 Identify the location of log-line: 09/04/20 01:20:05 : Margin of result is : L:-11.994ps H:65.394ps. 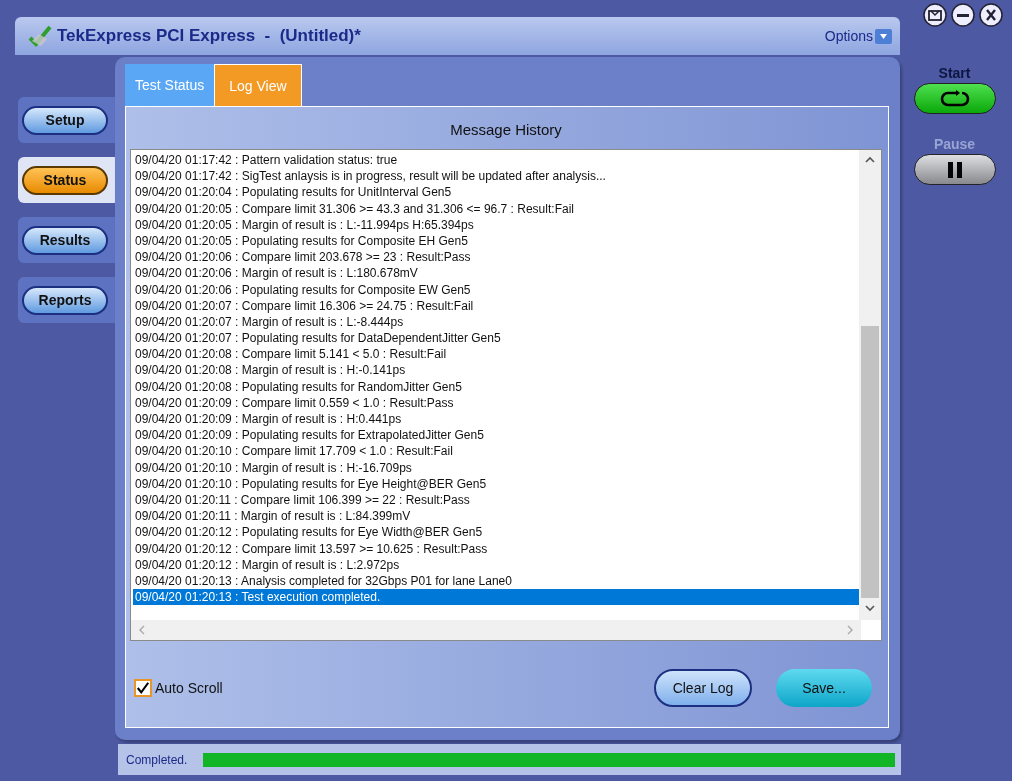
(496, 224).